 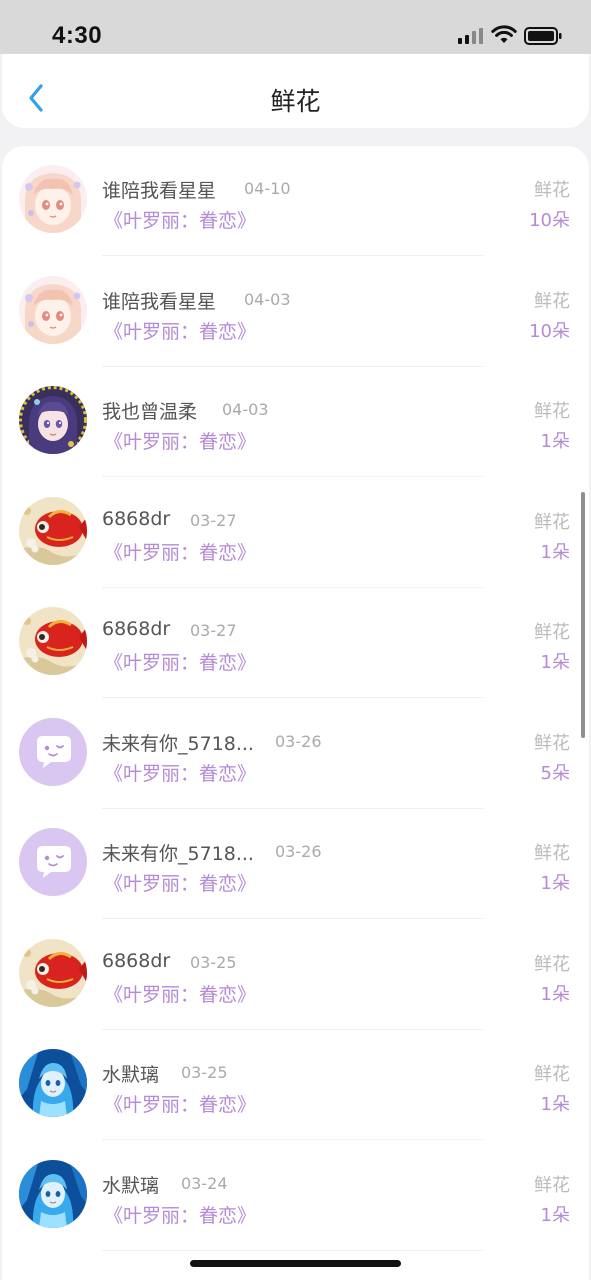 What do you see at coordinates (295, 101) in the screenshot?
I see `page-title: 鲜花` at bounding box center [295, 101].